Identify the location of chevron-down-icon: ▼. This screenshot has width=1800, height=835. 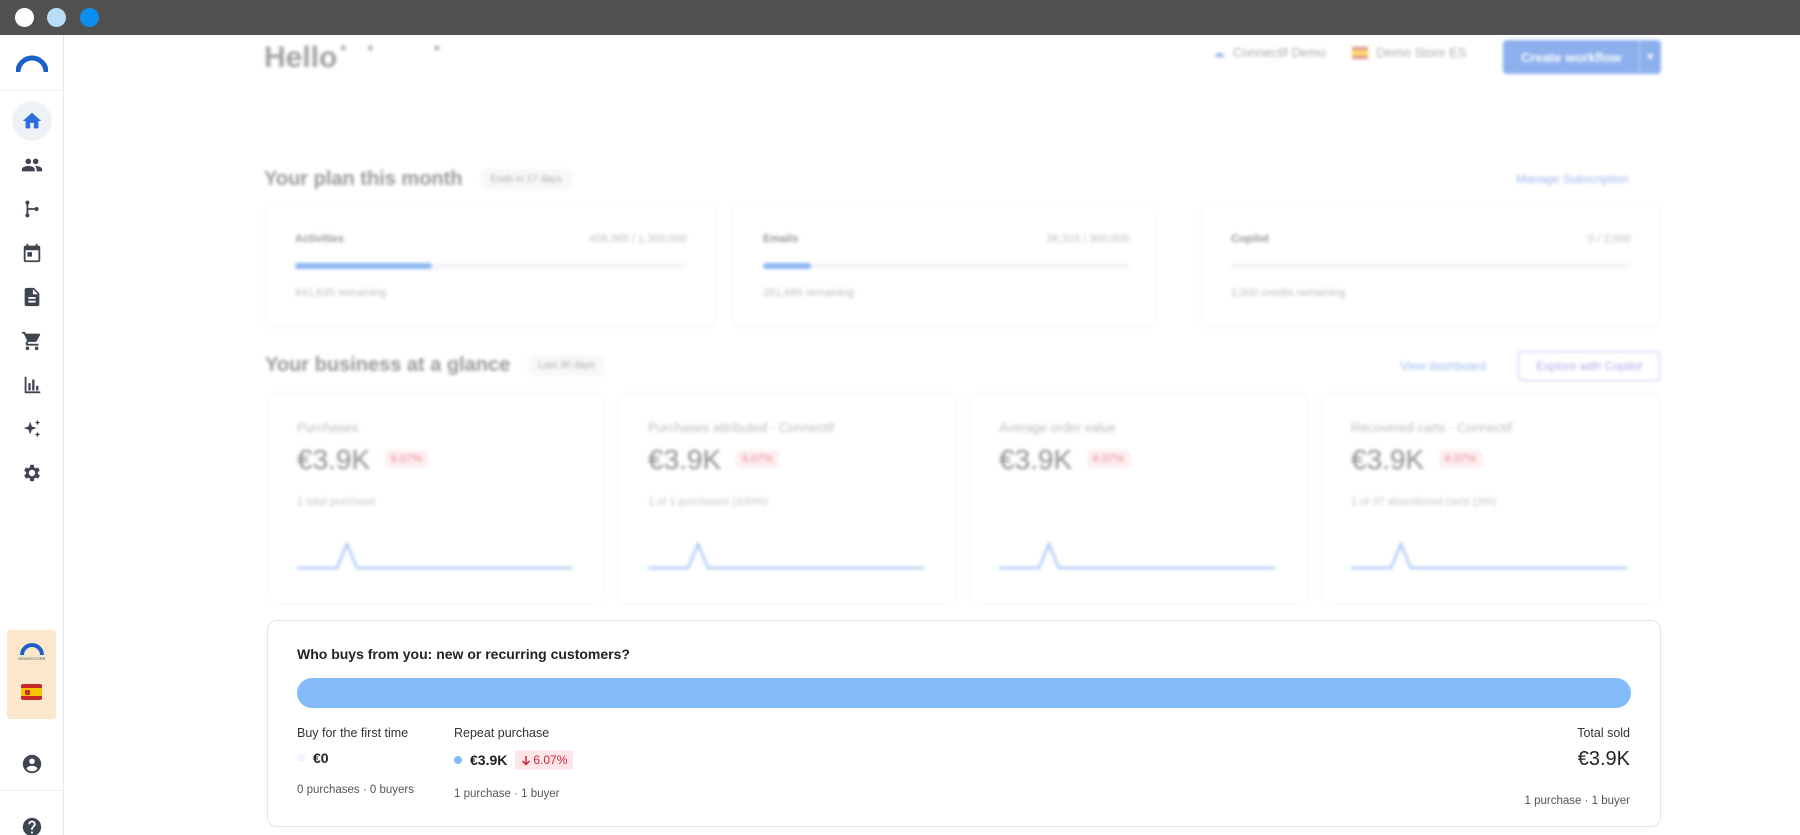
(1650, 57).